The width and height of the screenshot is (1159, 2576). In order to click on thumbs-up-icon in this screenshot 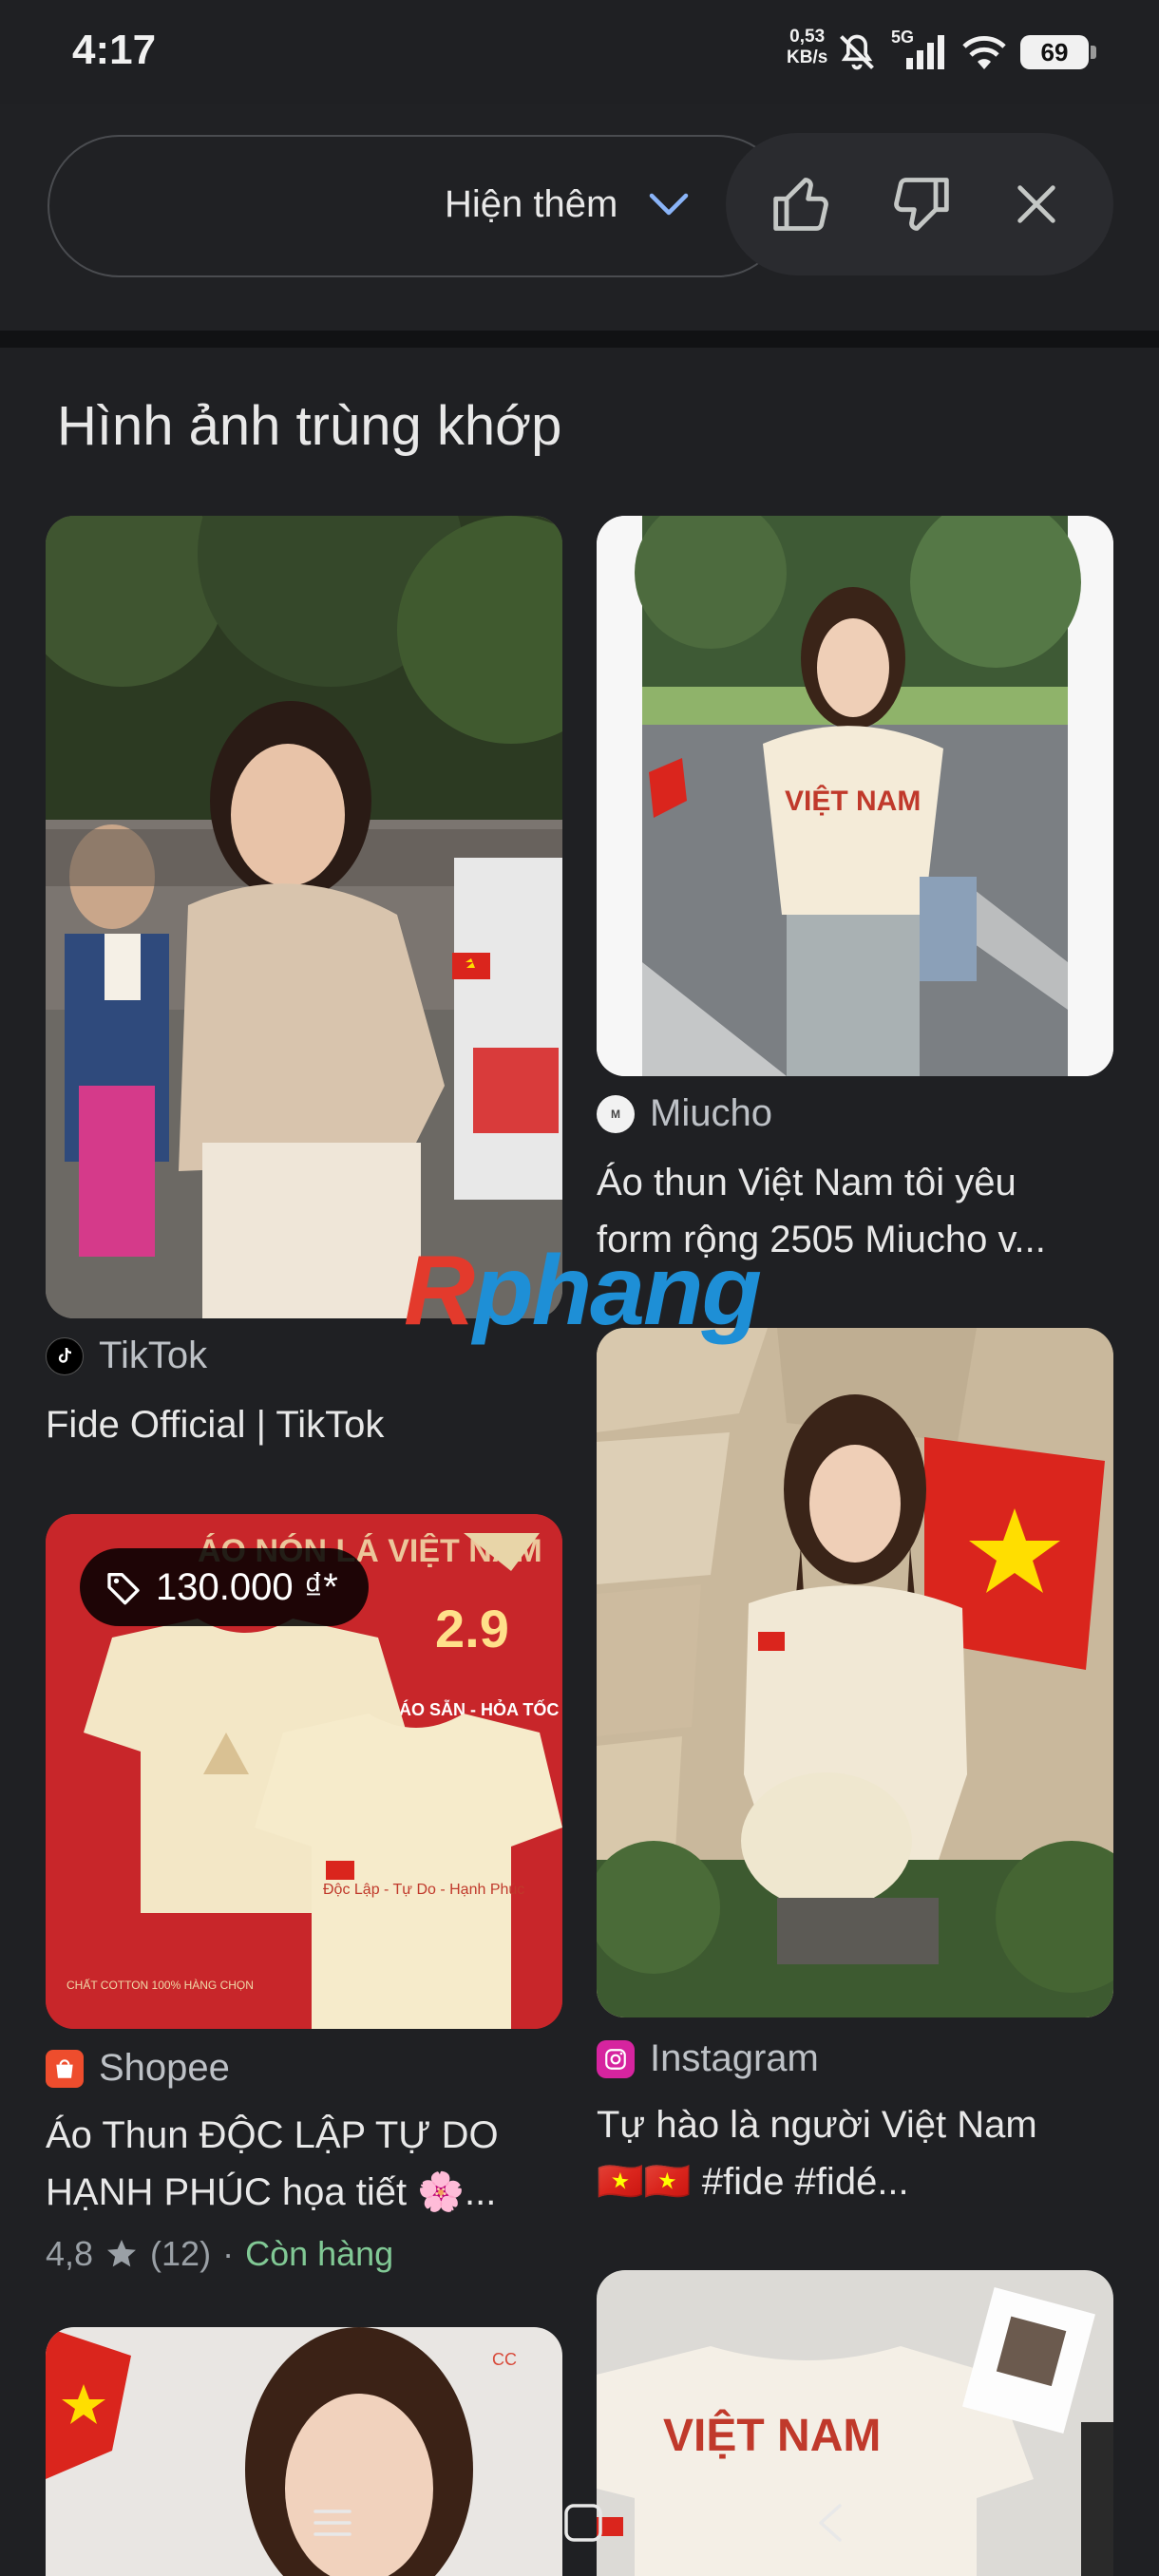, I will do `click(801, 204)`.